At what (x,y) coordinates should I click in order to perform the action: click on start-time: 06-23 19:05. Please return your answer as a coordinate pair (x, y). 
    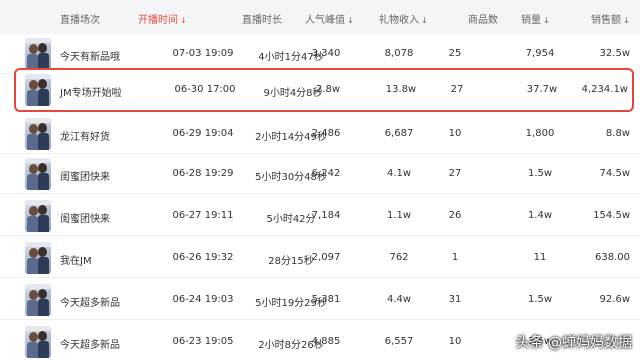
    Looking at the image, I should click on (203, 341).